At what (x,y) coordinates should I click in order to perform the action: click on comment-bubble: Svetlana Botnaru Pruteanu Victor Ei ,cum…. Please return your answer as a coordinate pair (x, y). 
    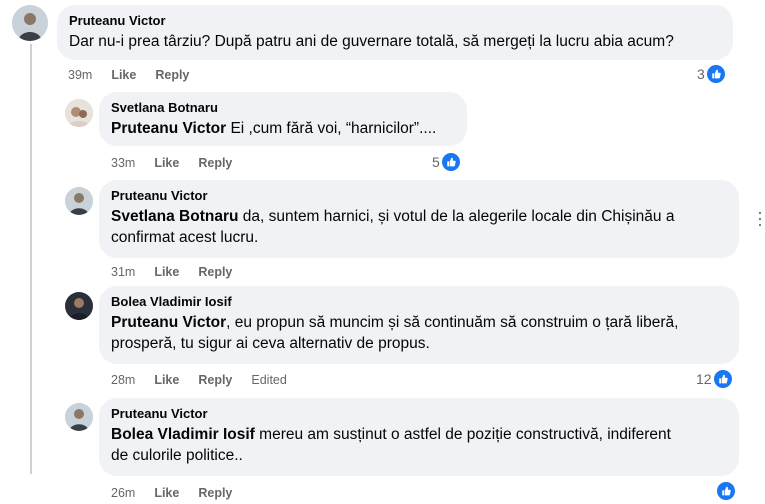
    Looking at the image, I should click on (283, 119).